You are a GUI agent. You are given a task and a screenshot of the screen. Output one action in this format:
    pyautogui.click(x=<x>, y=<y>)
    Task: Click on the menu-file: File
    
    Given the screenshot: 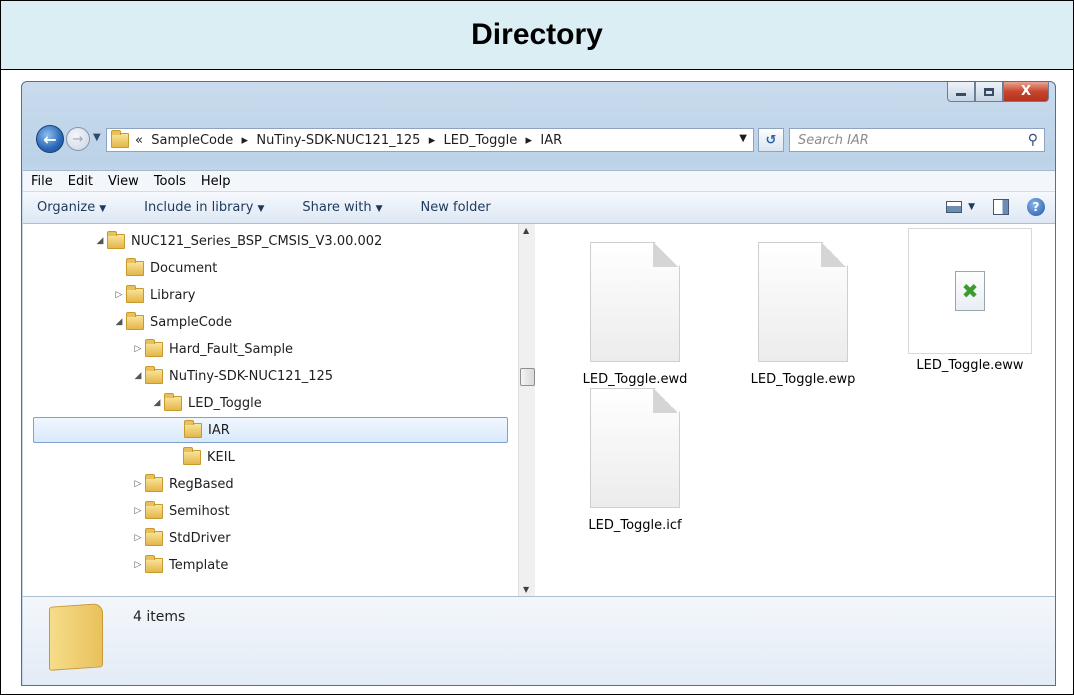 What is the action you would take?
    pyautogui.click(x=42, y=181)
    